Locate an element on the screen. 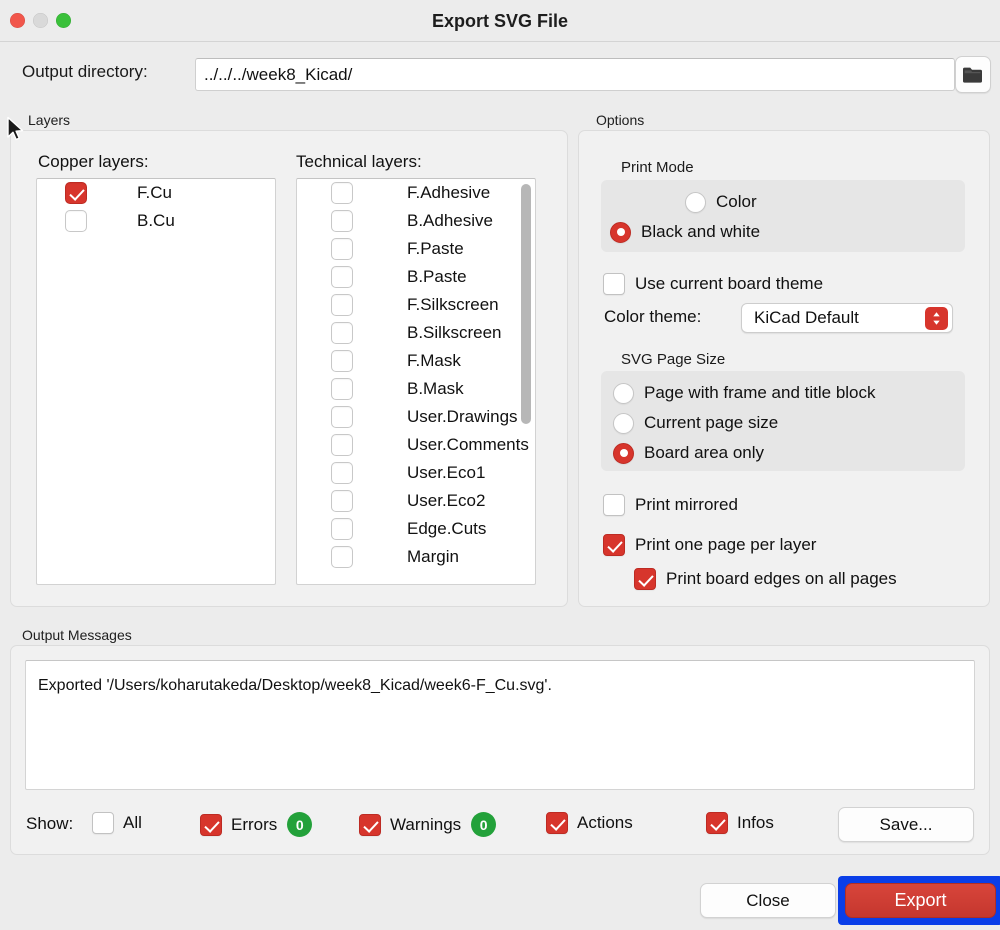 This screenshot has height=930, width=1000. technical-layer-label: User.Eco2 is located at coordinates (446, 500).